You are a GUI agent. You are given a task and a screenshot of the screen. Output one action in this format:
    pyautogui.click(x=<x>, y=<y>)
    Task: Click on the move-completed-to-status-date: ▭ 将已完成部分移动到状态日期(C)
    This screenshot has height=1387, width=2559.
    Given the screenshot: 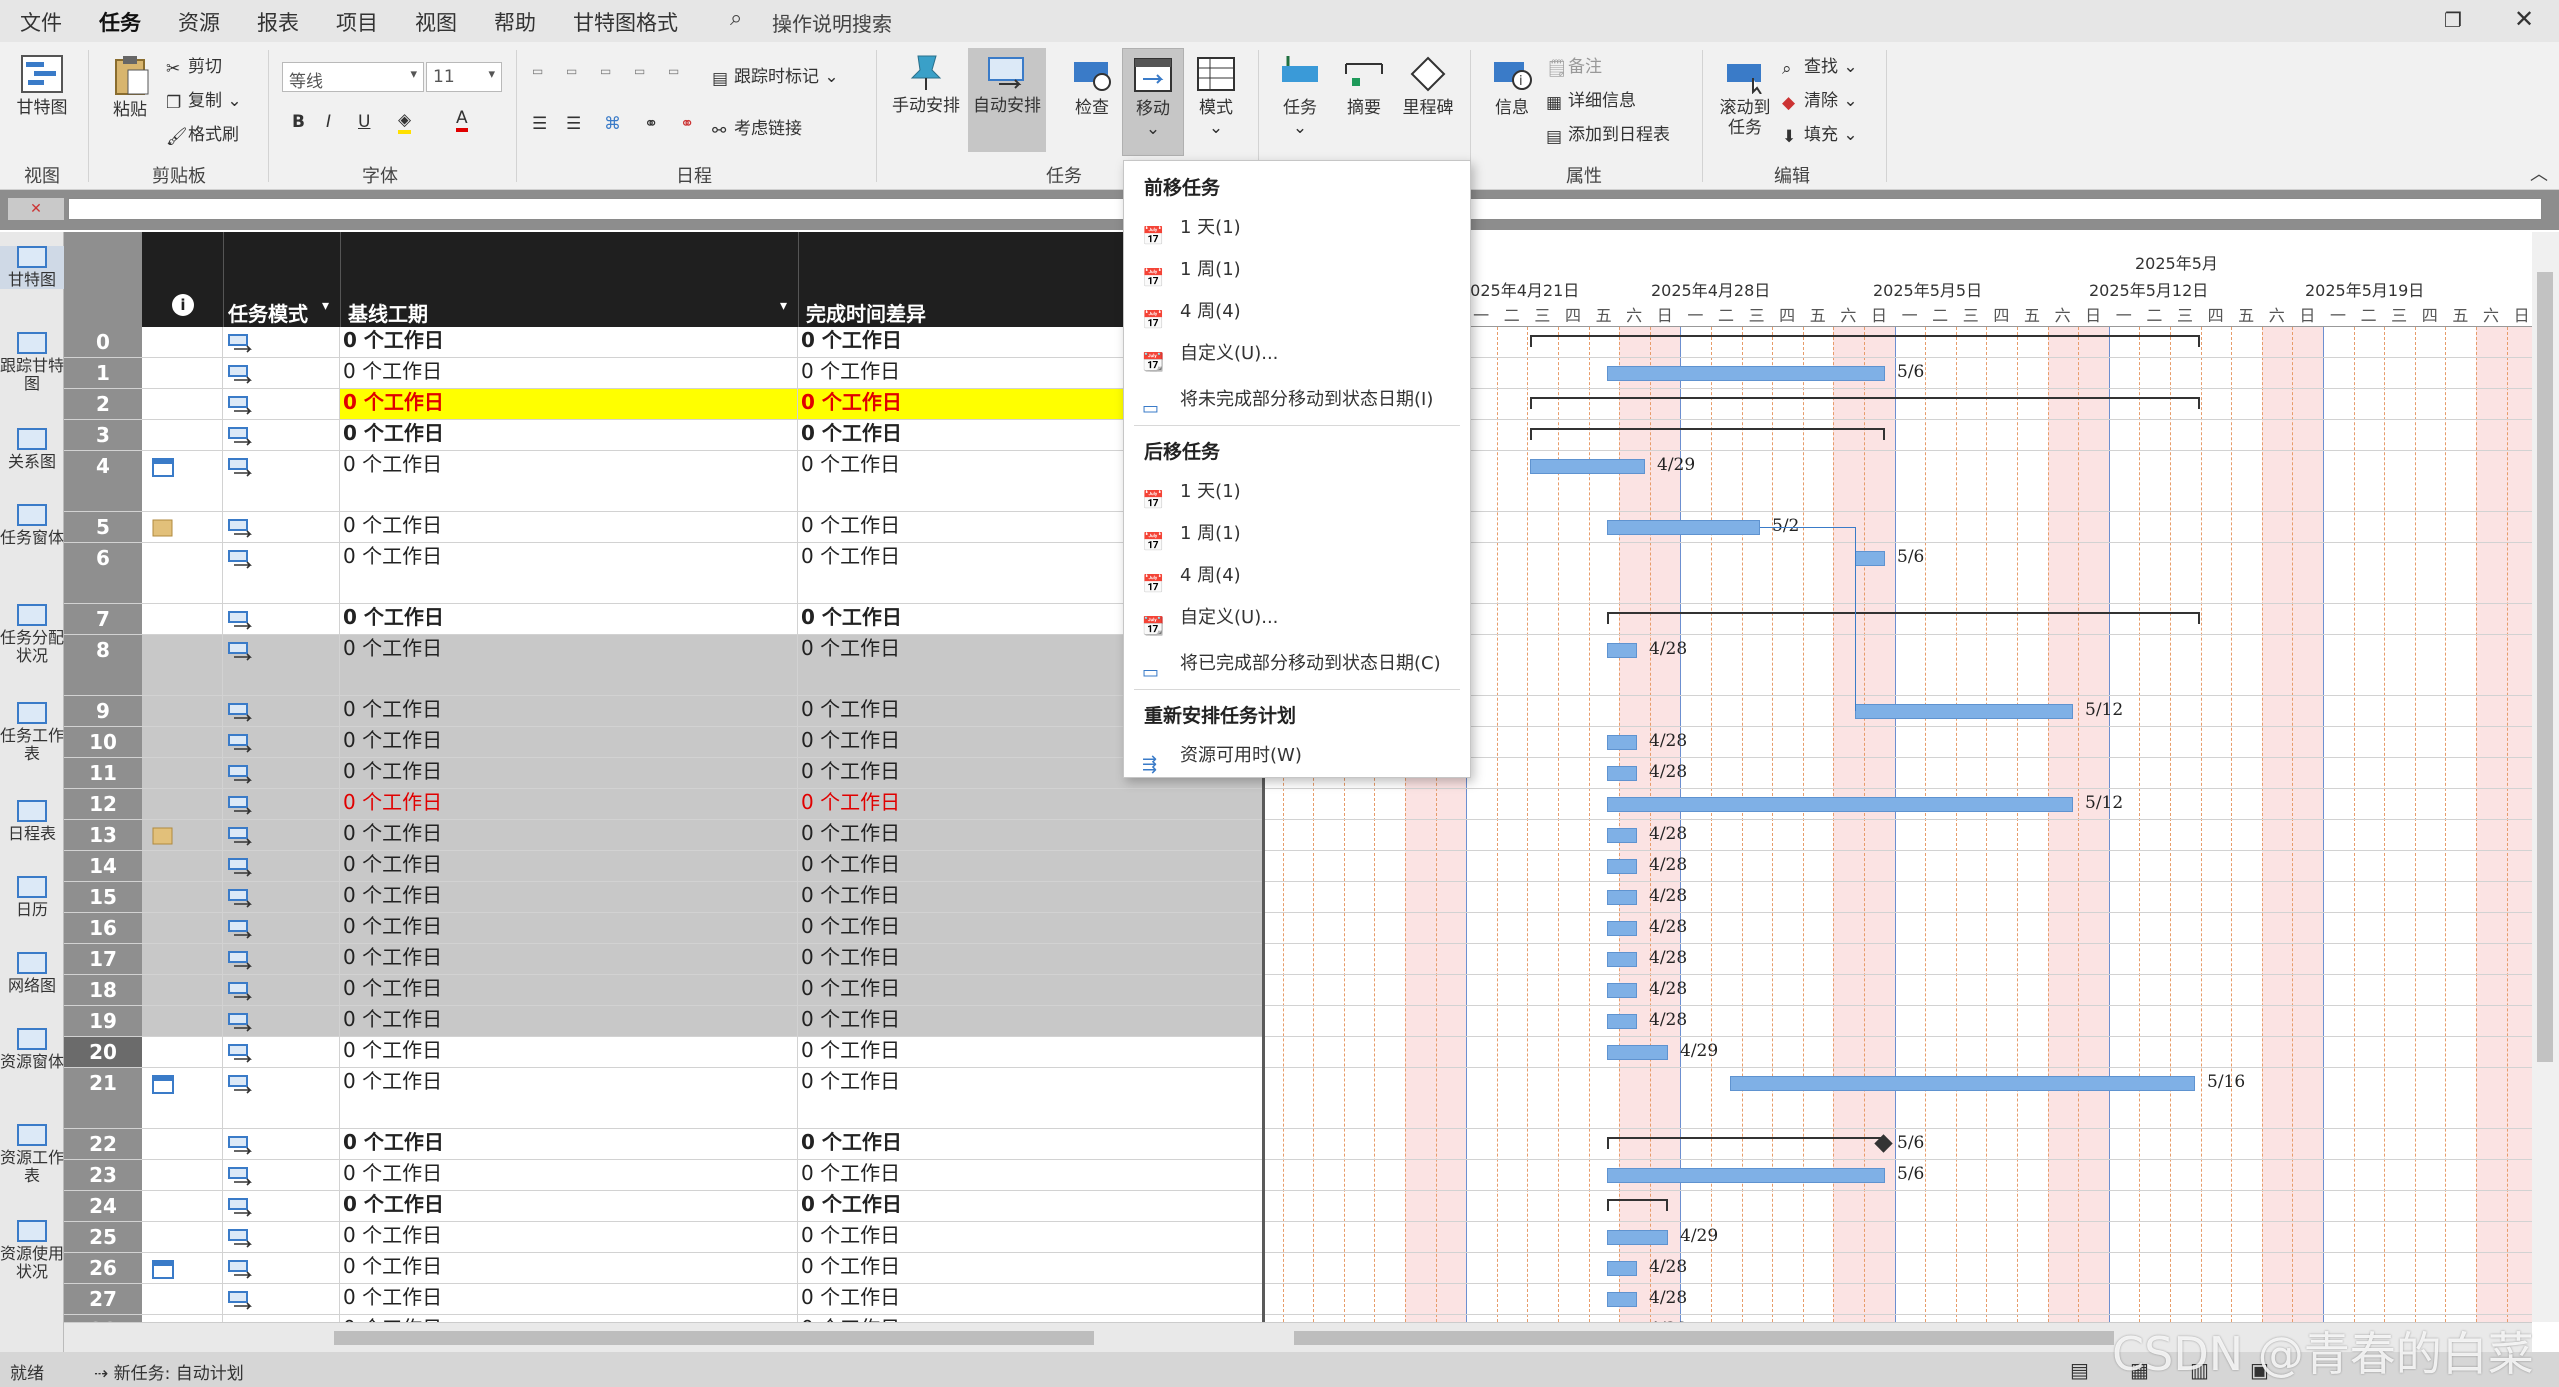 What is the action you would take?
    pyautogui.click(x=1297, y=664)
    